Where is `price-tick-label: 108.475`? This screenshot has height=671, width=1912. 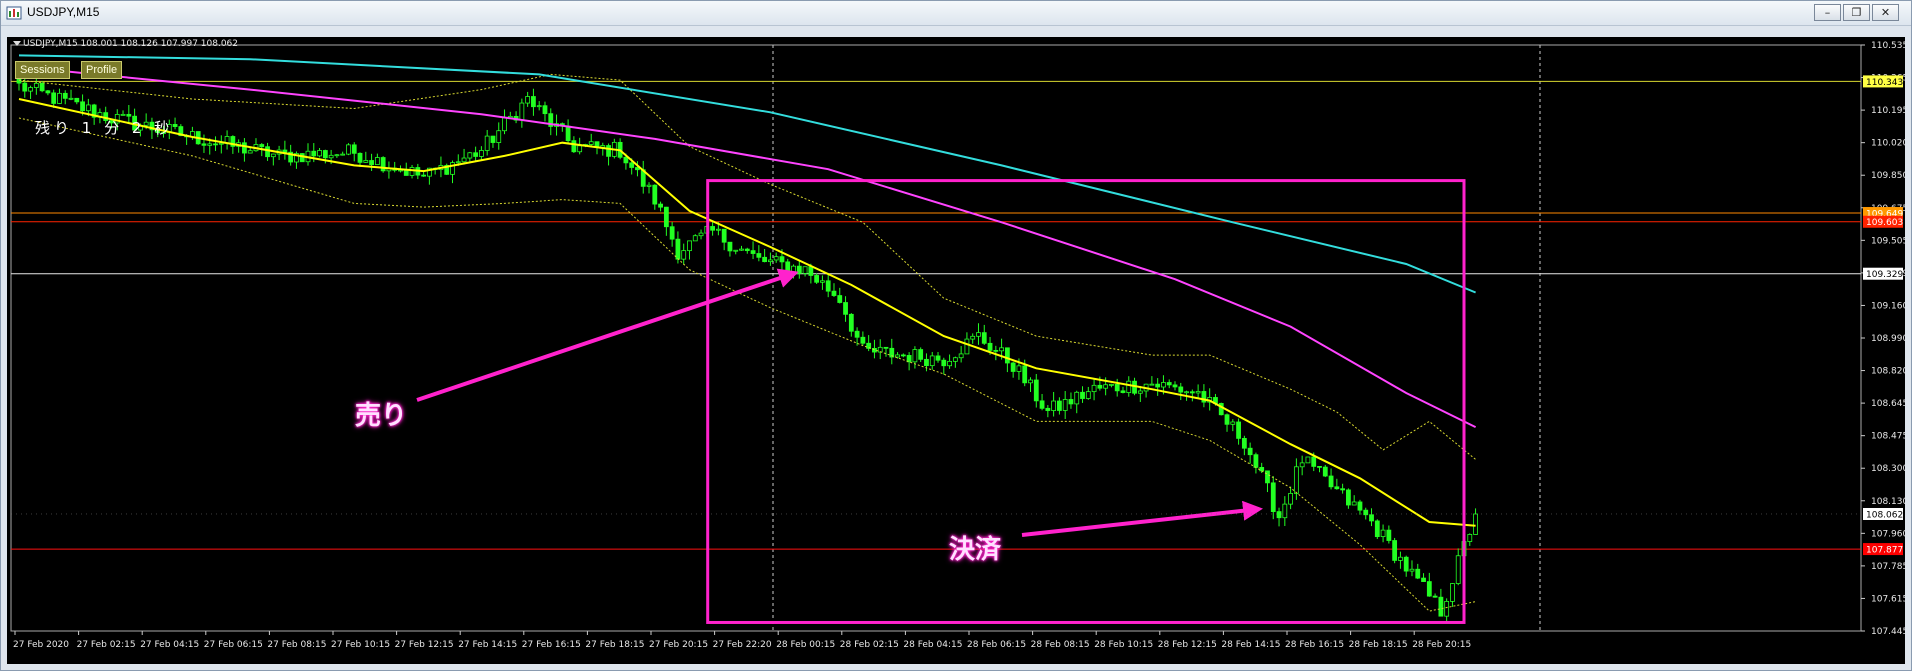
price-tick-label: 108.475 is located at coordinates (1888, 437).